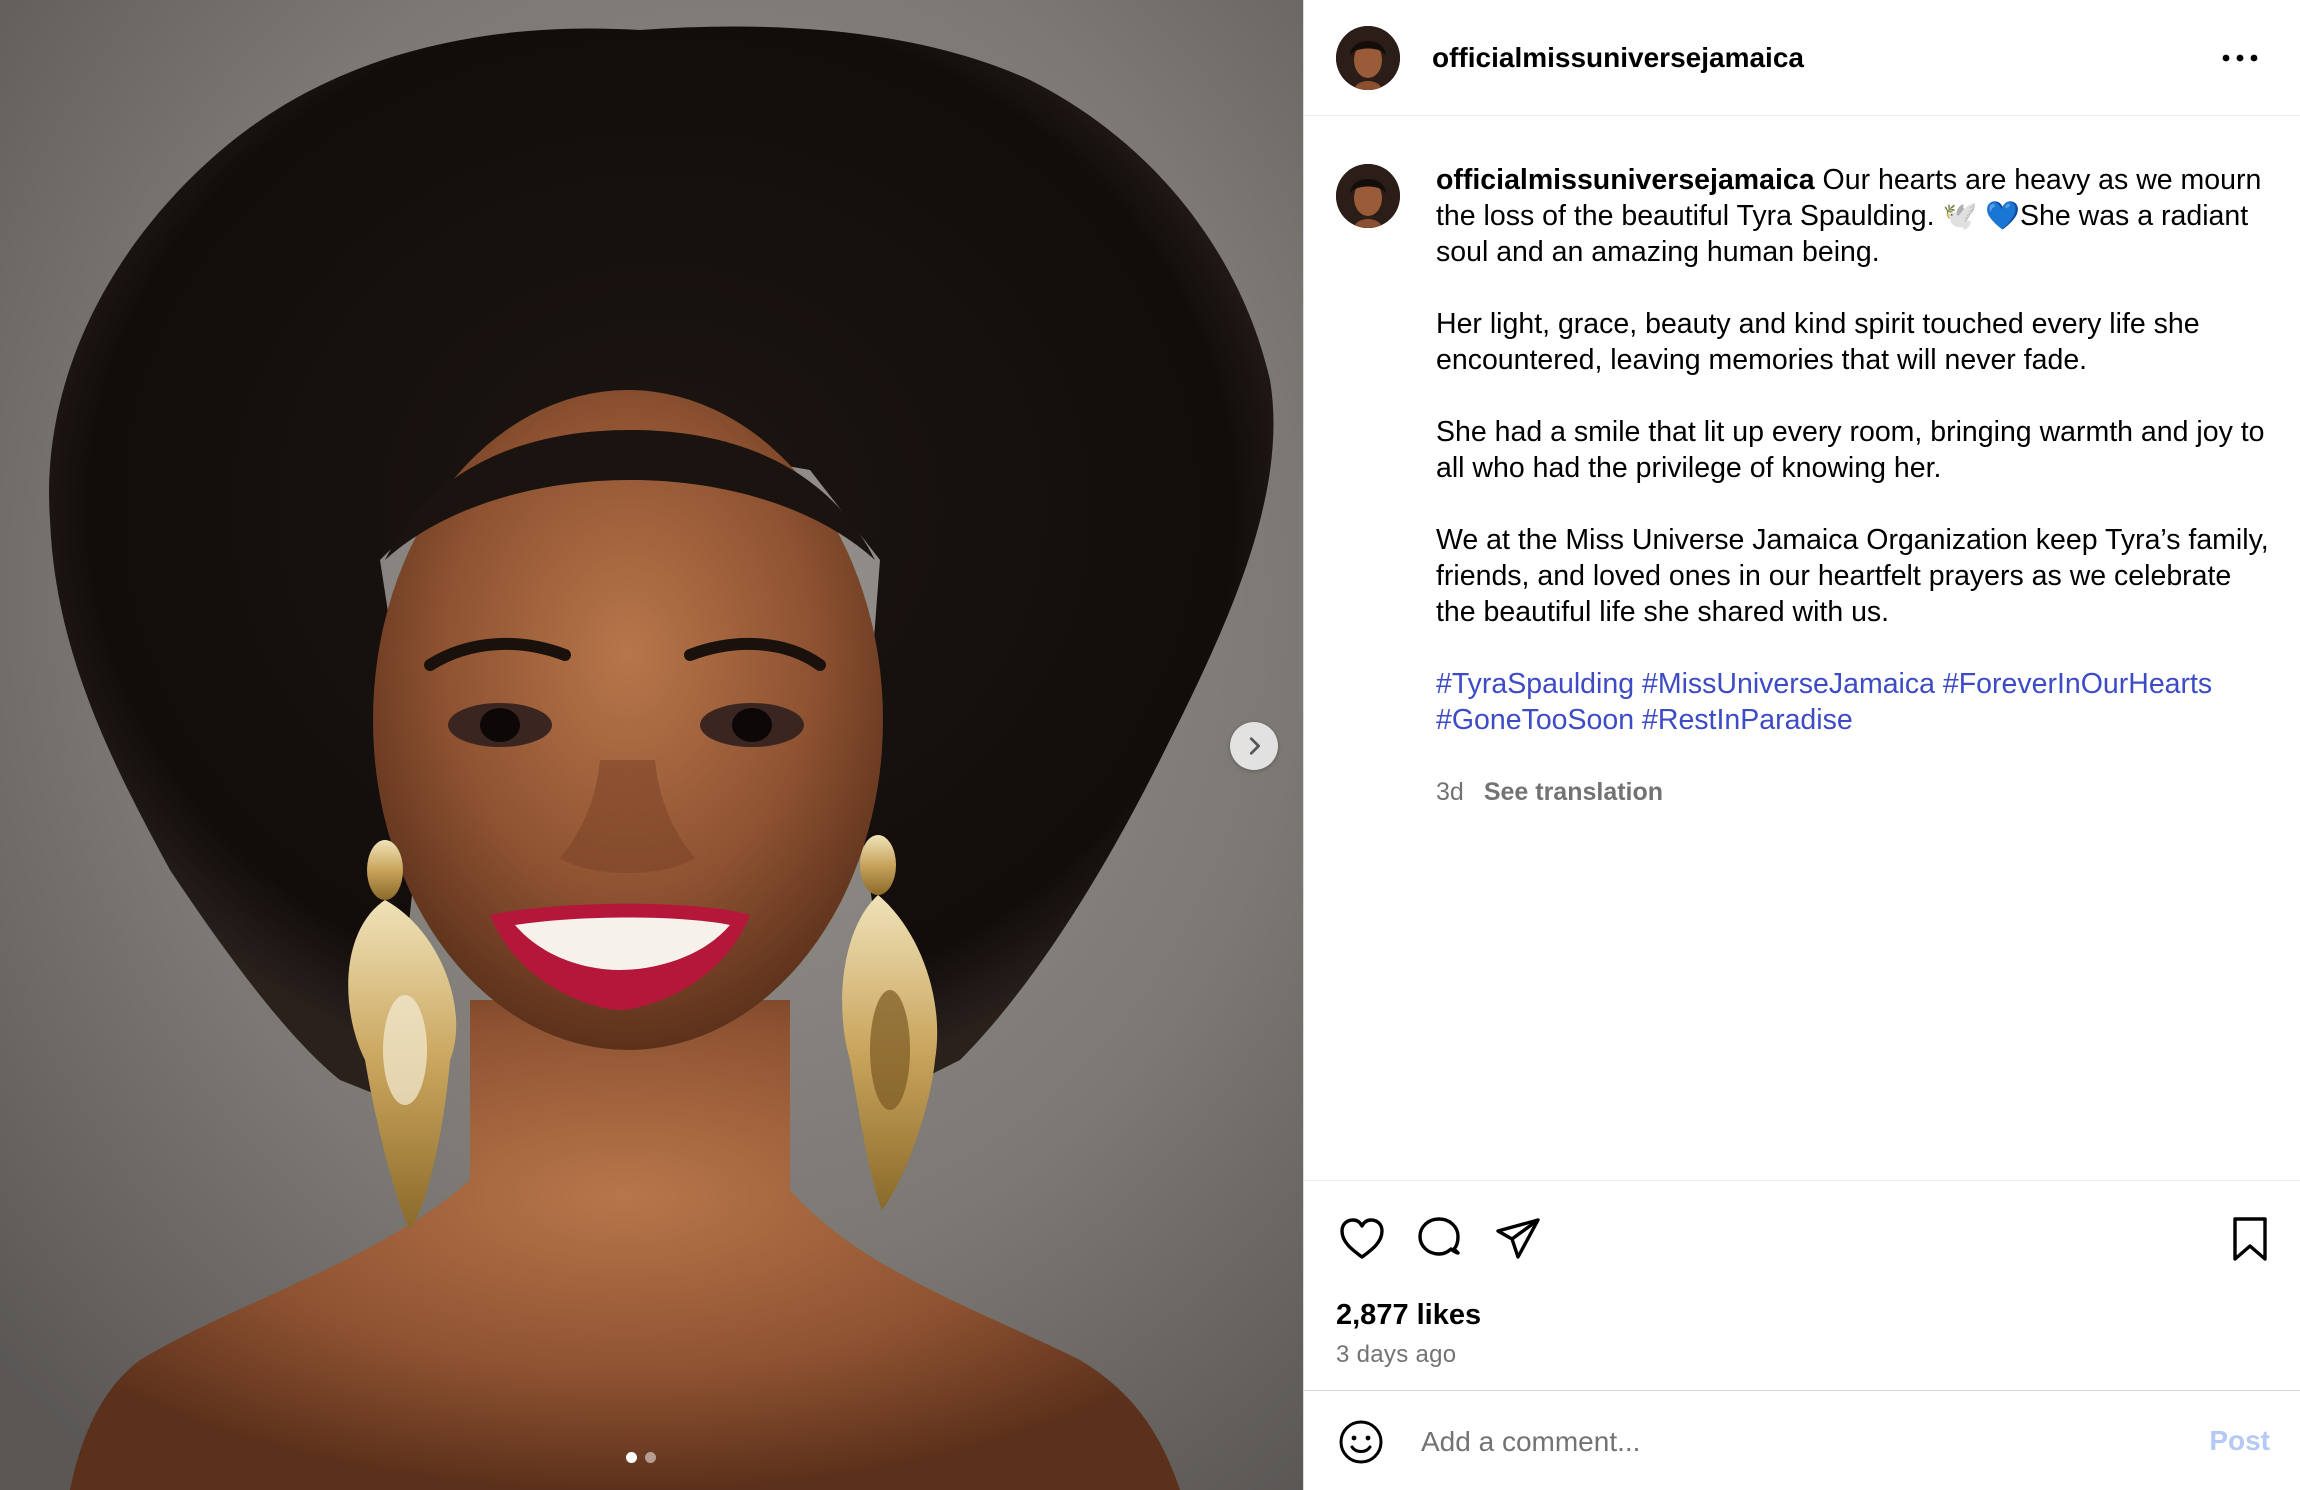 The image size is (2300, 1490). I want to click on like-count: 2,877 likes, so click(1408, 1315).